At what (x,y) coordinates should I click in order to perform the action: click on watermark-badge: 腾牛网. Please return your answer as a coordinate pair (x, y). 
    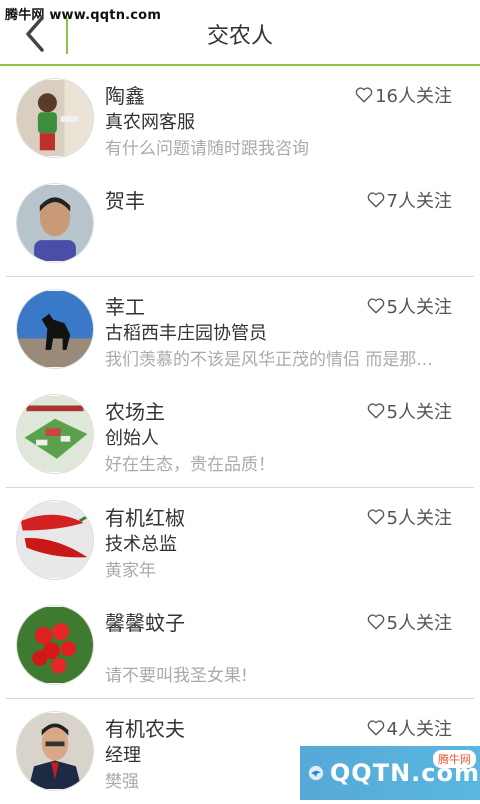
    Looking at the image, I should click on (454, 759).